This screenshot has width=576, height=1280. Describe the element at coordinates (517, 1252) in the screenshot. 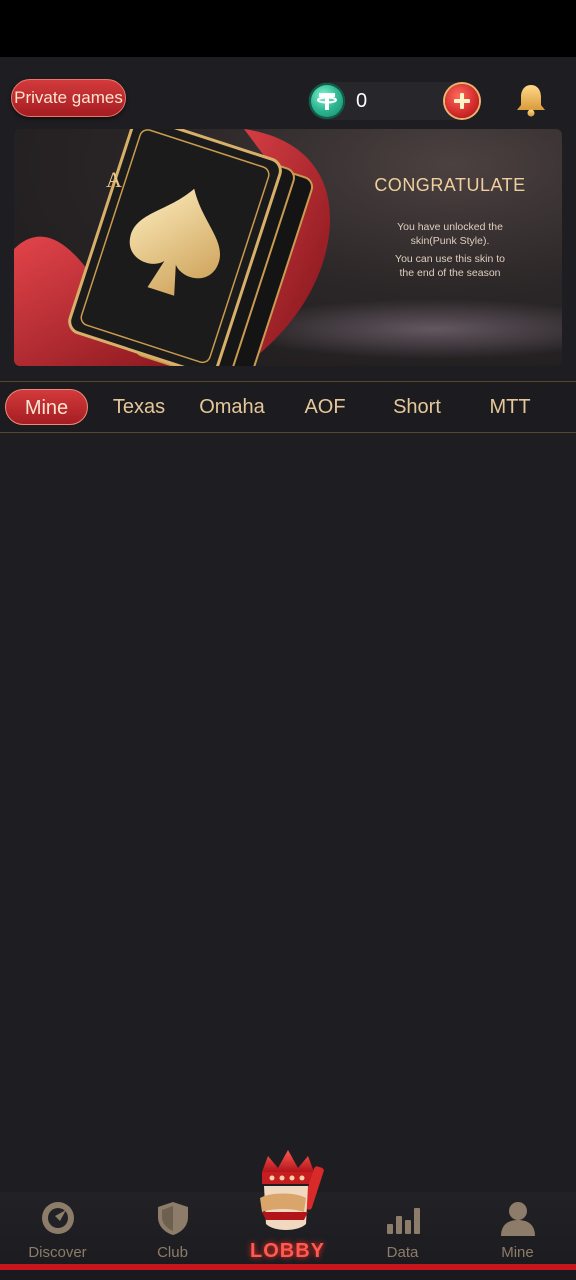

I see `nav-label: Mine` at that location.